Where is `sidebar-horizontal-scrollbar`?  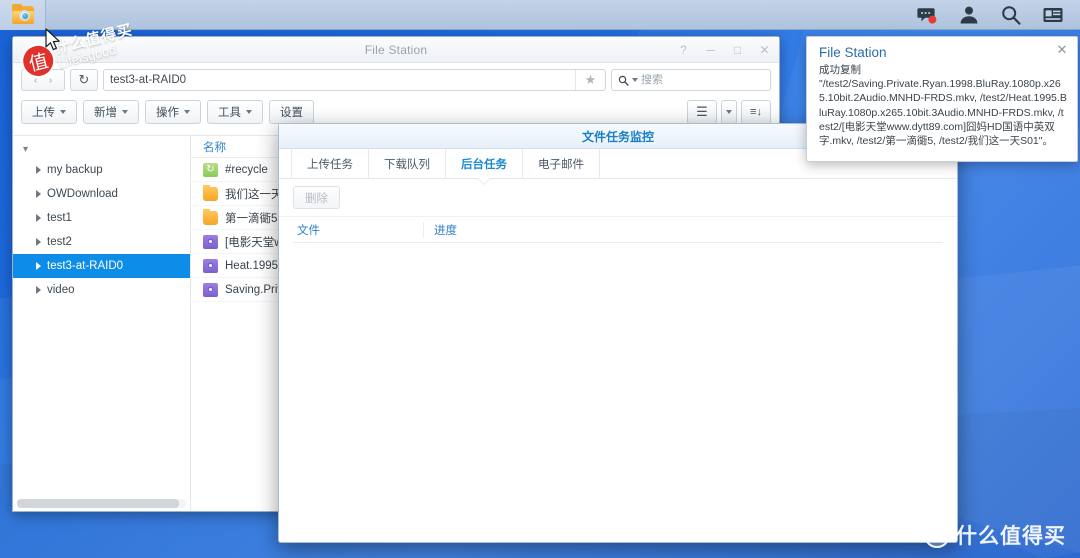 sidebar-horizontal-scrollbar is located at coordinates (101, 503).